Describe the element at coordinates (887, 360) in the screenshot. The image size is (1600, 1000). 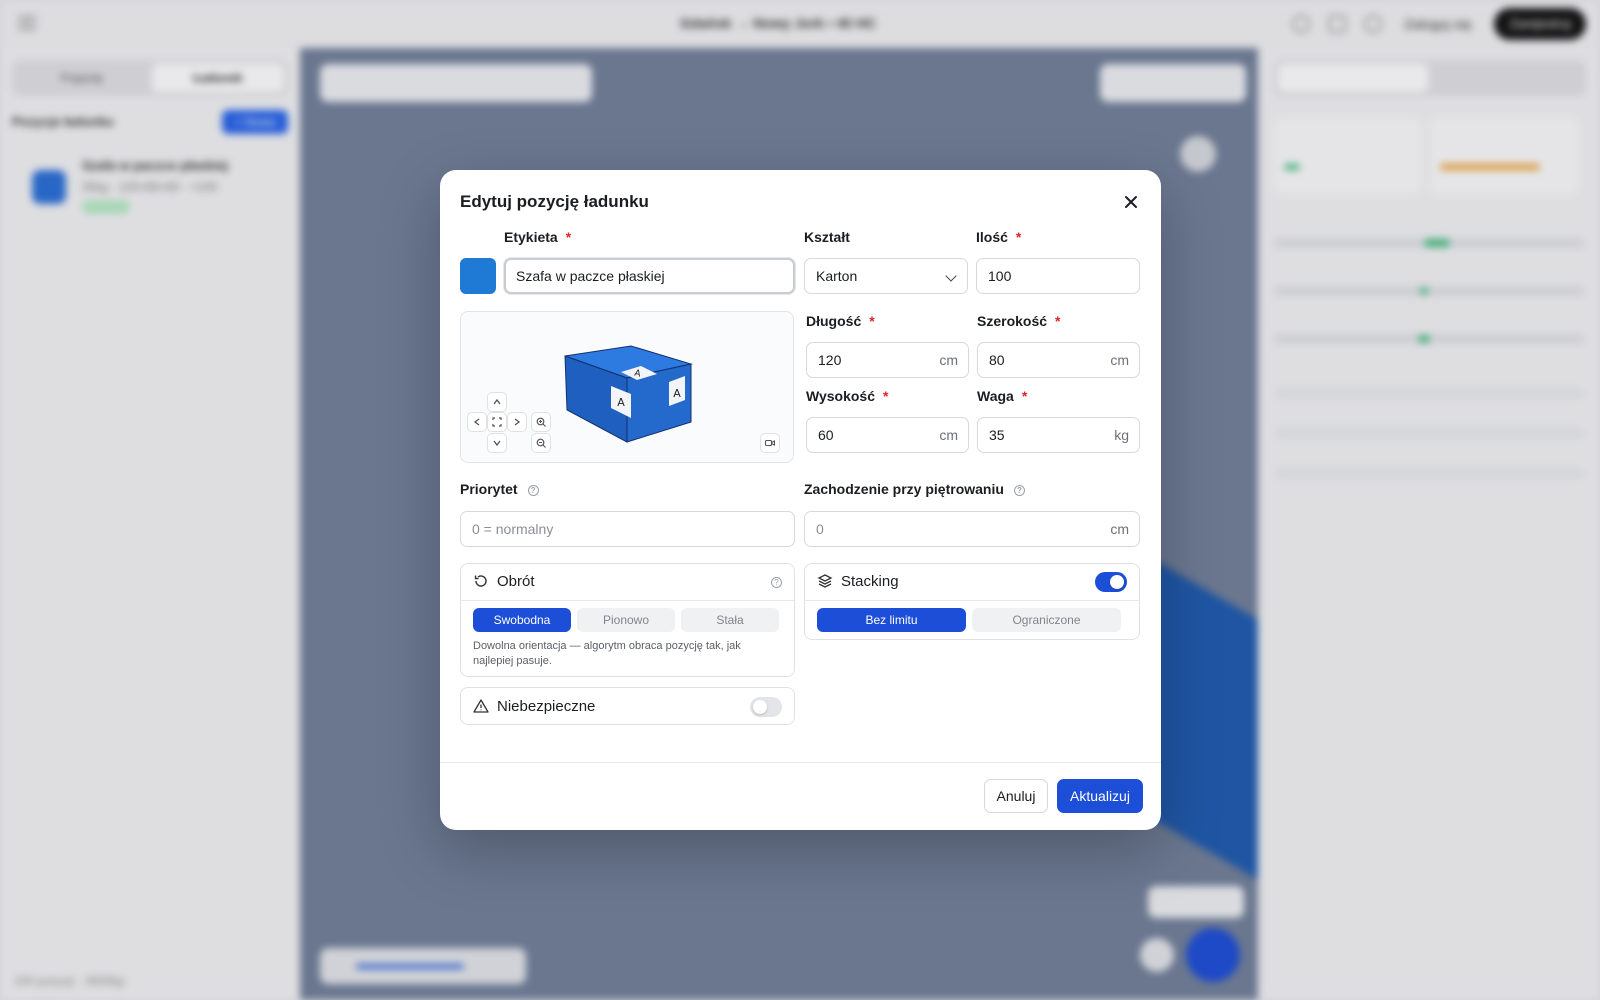
I see `length-input: 120 cm` at that location.